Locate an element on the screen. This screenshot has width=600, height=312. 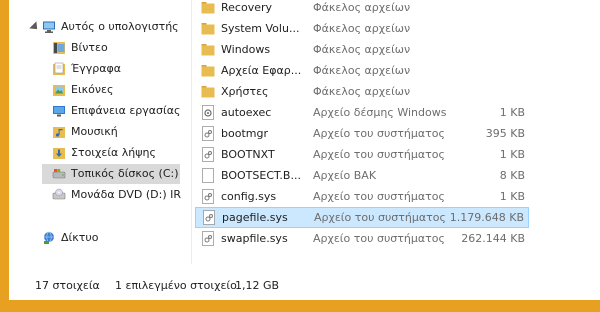
file-name: autoexec is located at coordinates (246, 112).